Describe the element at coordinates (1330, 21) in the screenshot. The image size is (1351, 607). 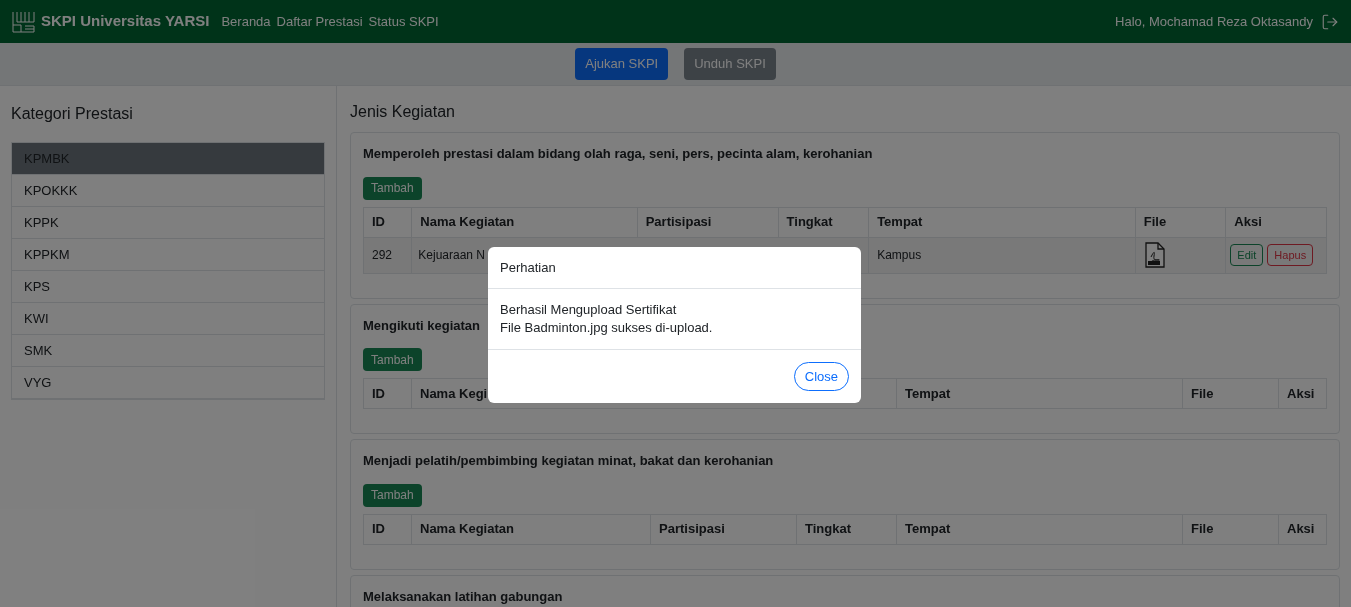
I see `logout-icon` at that location.